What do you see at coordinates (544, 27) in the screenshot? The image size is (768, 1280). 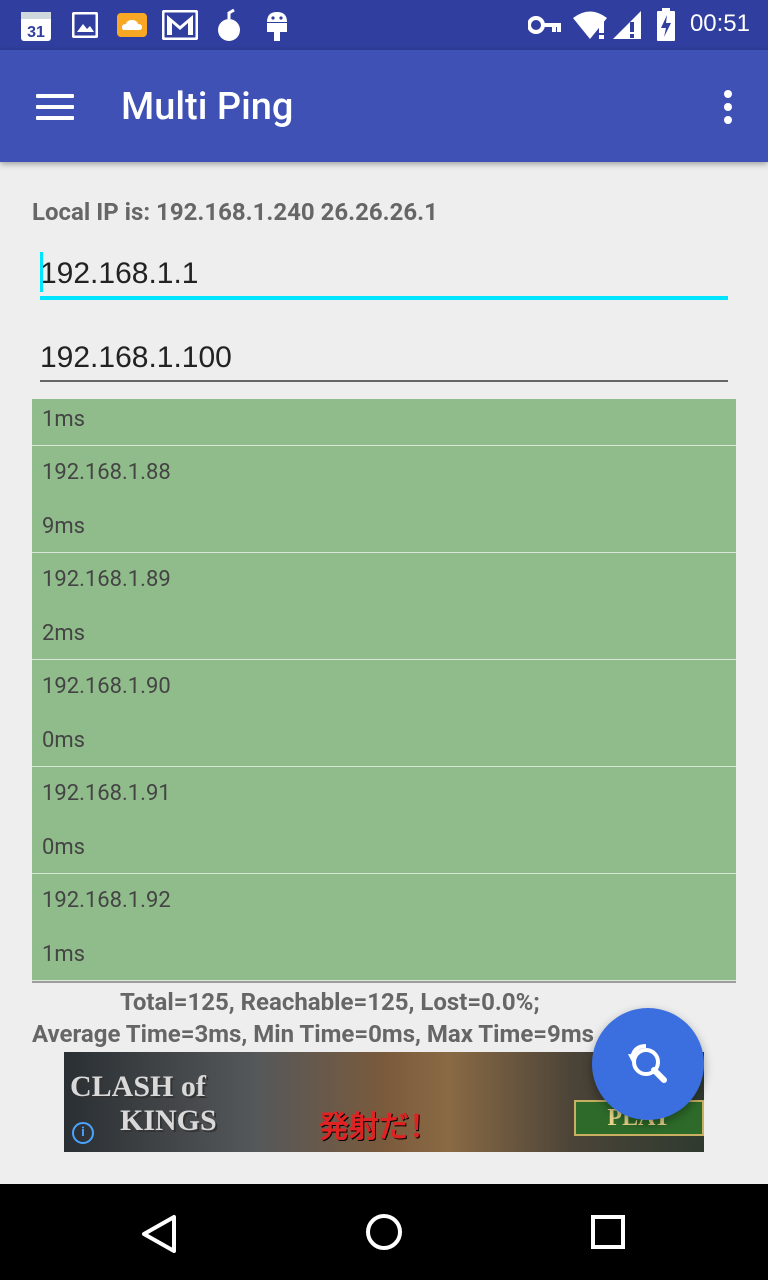 I see `vpn-key-icon` at bounding box center [544, 27].